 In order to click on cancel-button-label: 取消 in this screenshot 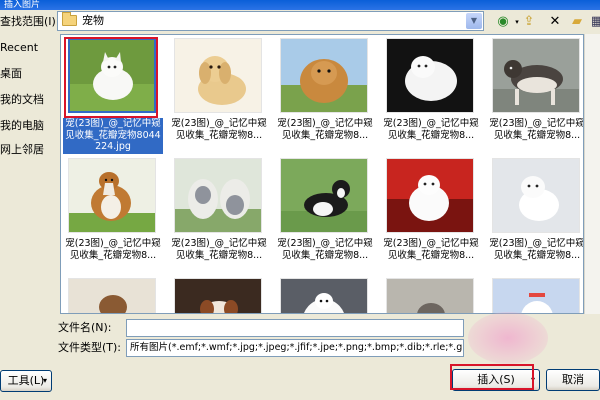, I will do `click(573, 379)`.